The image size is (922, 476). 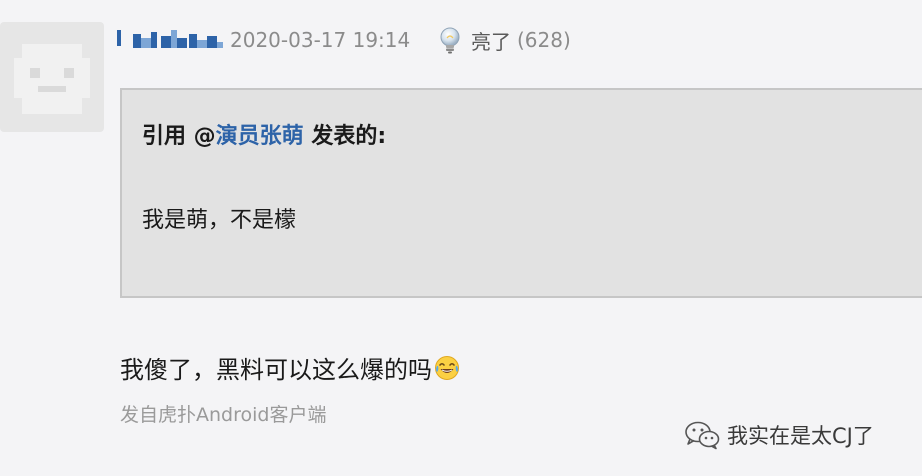 What do you see at coordinates (276, 370) in the screenshot?
I see `reply-body: 我傻了，黑料可以这么爆的吗` at bounding box center [276, 370].